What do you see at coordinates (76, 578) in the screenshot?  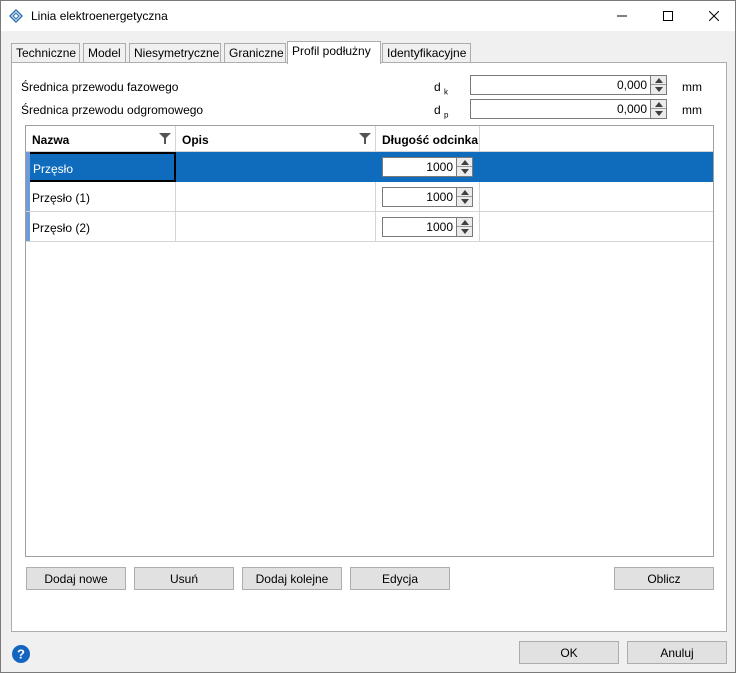 I see `add-new-button: Dodaj nowe` at bounding box center [76, 578].